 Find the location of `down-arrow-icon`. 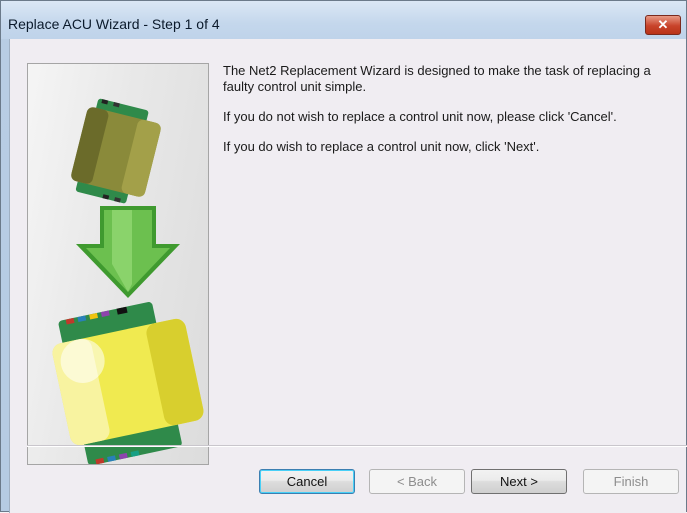

down-arrow-icon is located at coordinates (128, 252).